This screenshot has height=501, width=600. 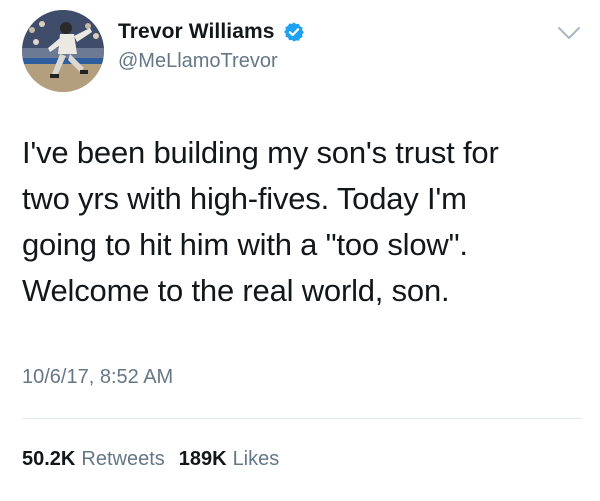 What do you see at coordinates (202, 459) in the screenshot?
I see `likes-count: 189K` at bounding box center [202, 459].